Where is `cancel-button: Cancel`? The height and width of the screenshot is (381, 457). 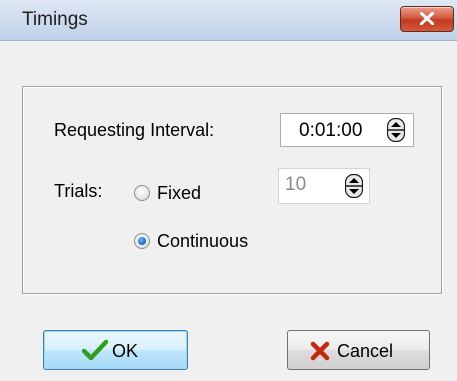 cancel-button: Cancel is located at coordinates (358, 350).